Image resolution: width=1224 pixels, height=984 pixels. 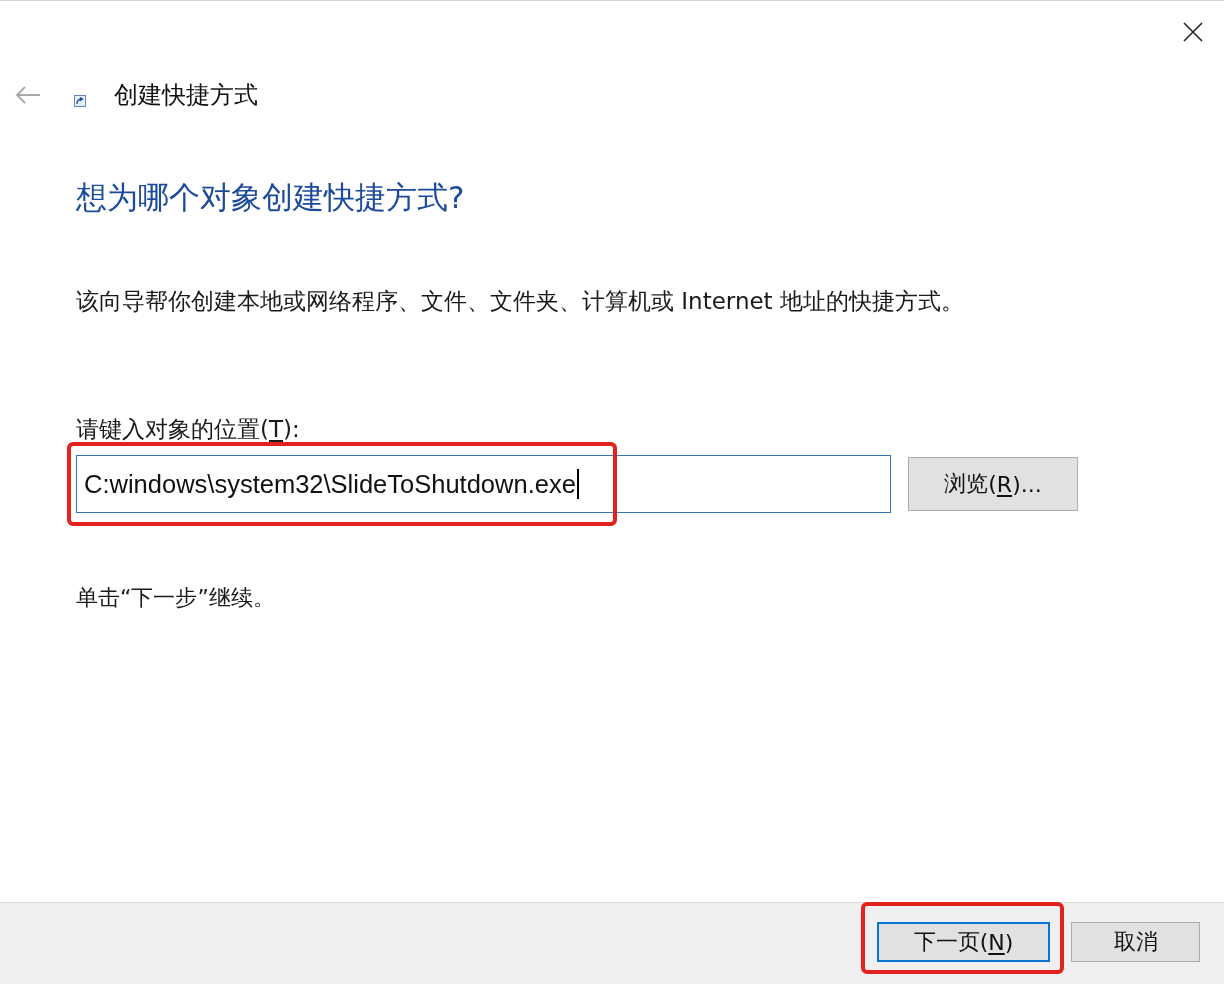 I want to click on next-button: 下一页(N), so click(x=963, y=942).